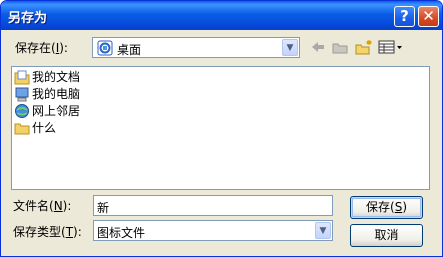 The image size is (443, 257). I want to click on list-item-label: 什么, so click(44, 128).